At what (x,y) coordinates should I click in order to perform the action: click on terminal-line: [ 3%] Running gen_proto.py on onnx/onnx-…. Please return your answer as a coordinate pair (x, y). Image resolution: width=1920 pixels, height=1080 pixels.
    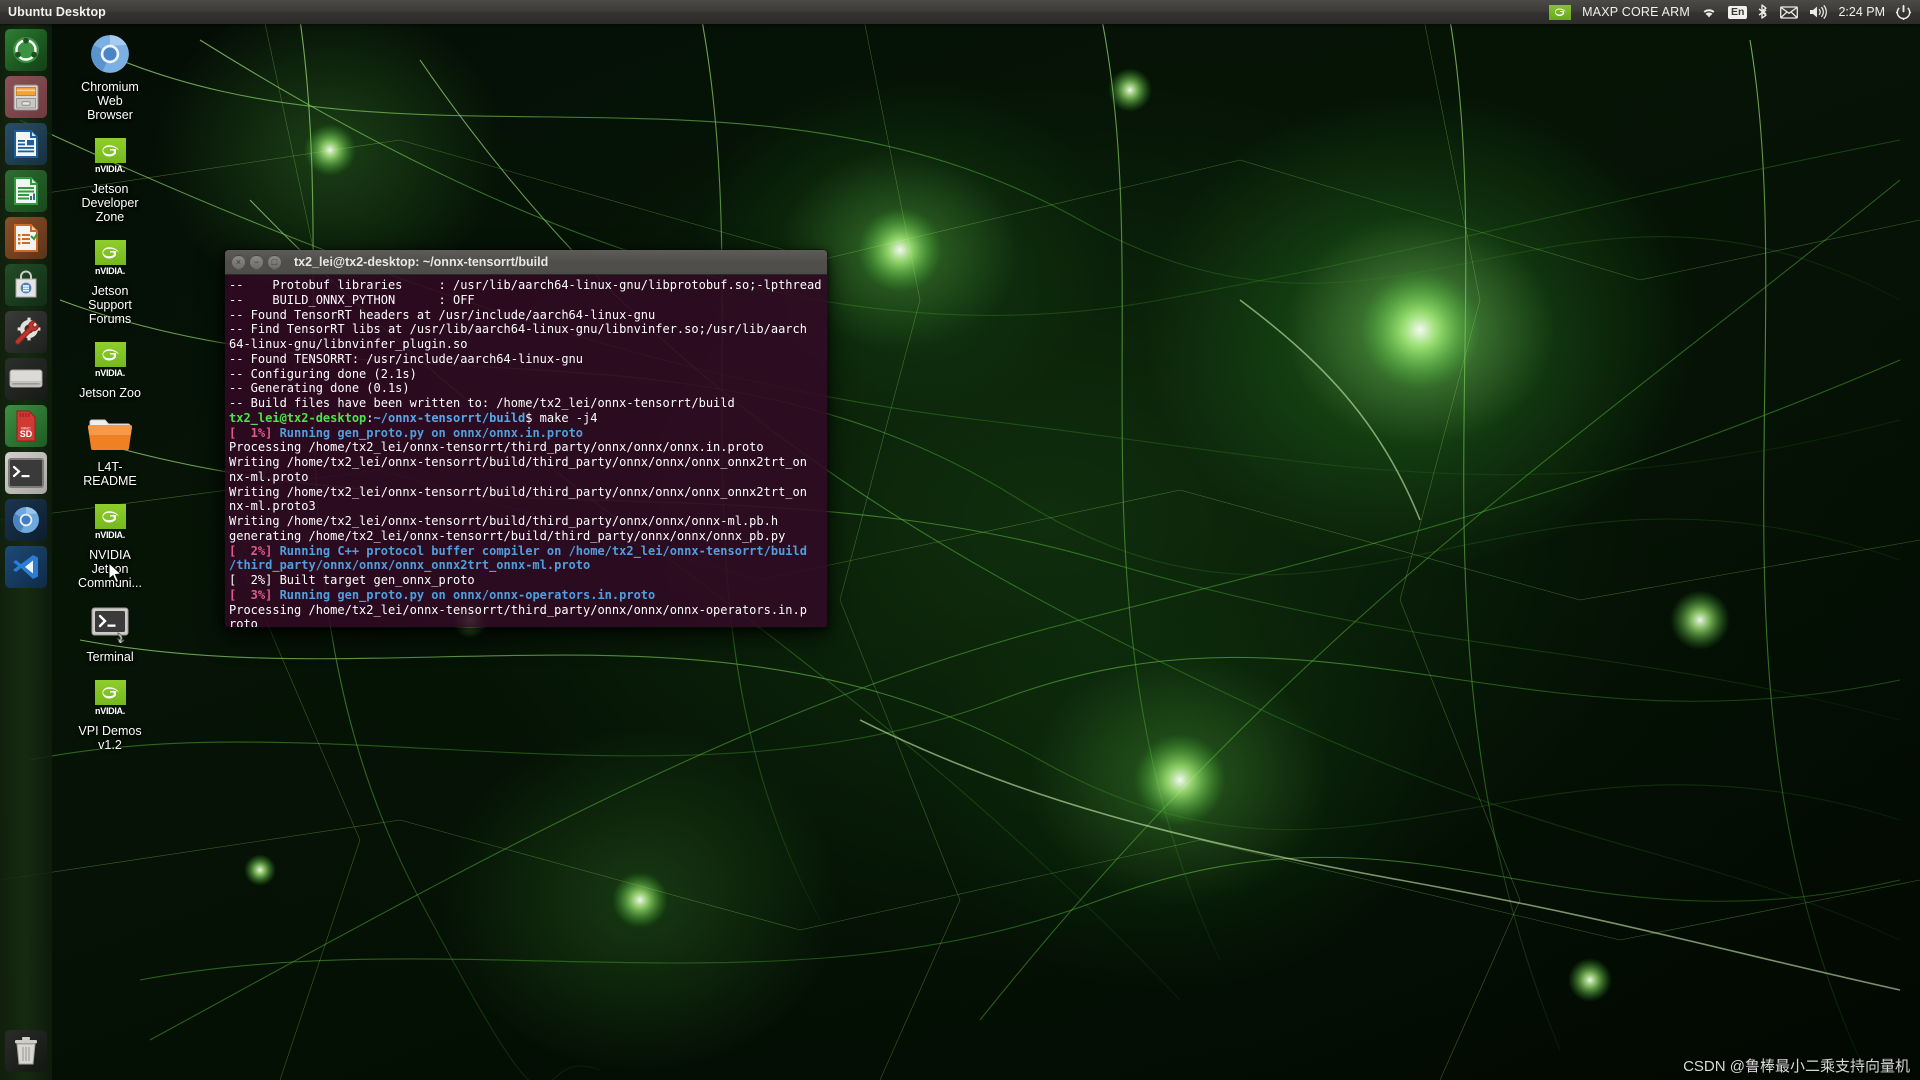
    Looking at the image, I should click on (526, 595).